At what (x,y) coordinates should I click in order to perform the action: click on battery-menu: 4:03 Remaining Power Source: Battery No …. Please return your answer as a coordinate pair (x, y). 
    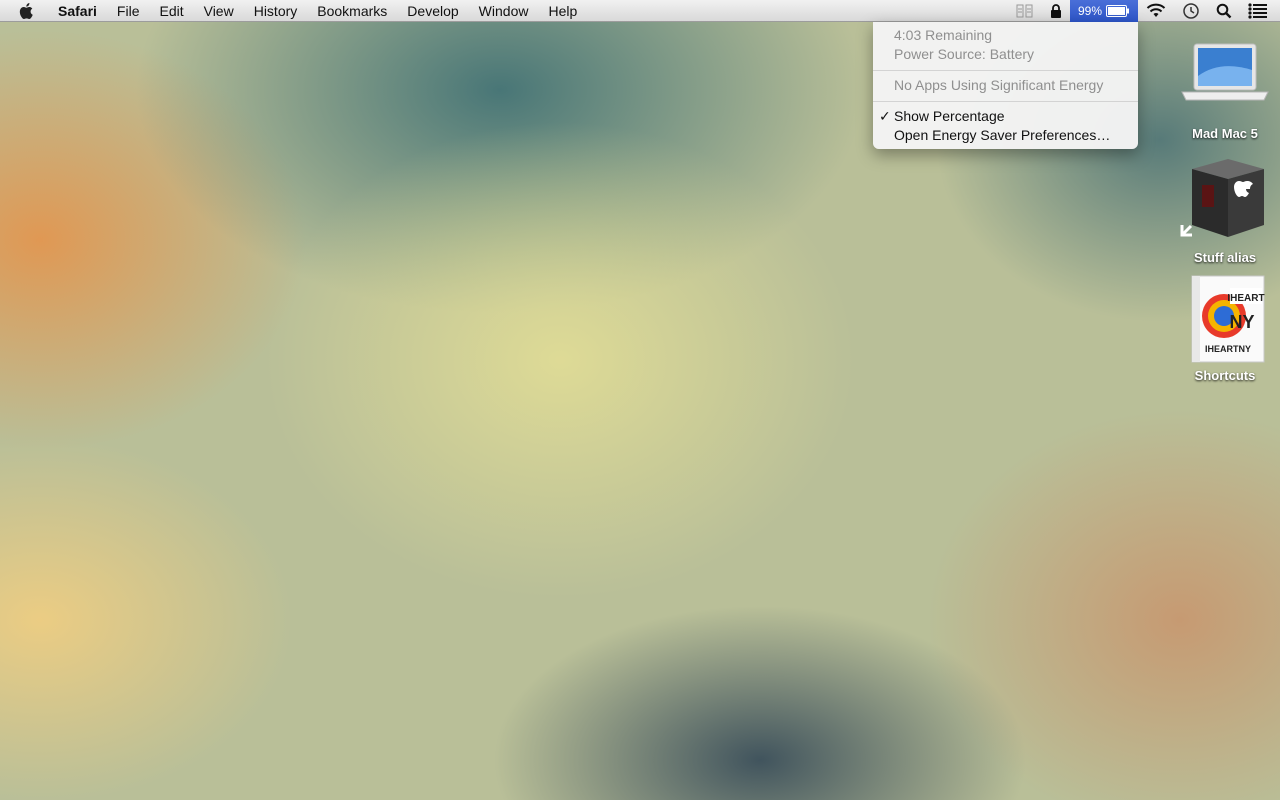
    Looking at the image, I should click on (1005, 85).